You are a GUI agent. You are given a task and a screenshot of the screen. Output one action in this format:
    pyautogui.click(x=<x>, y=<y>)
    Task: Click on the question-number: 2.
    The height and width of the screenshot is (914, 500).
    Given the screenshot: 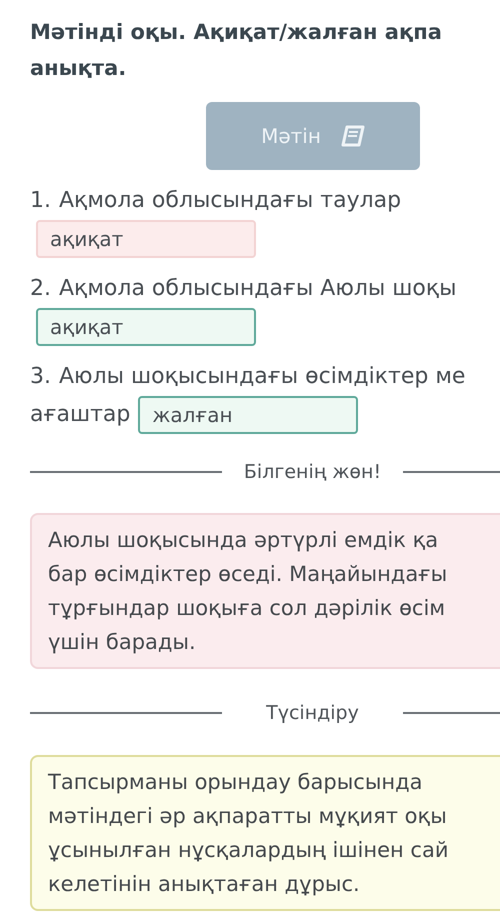 What is the action you would take?
    pyautogui.click(x=40, y=289)
    